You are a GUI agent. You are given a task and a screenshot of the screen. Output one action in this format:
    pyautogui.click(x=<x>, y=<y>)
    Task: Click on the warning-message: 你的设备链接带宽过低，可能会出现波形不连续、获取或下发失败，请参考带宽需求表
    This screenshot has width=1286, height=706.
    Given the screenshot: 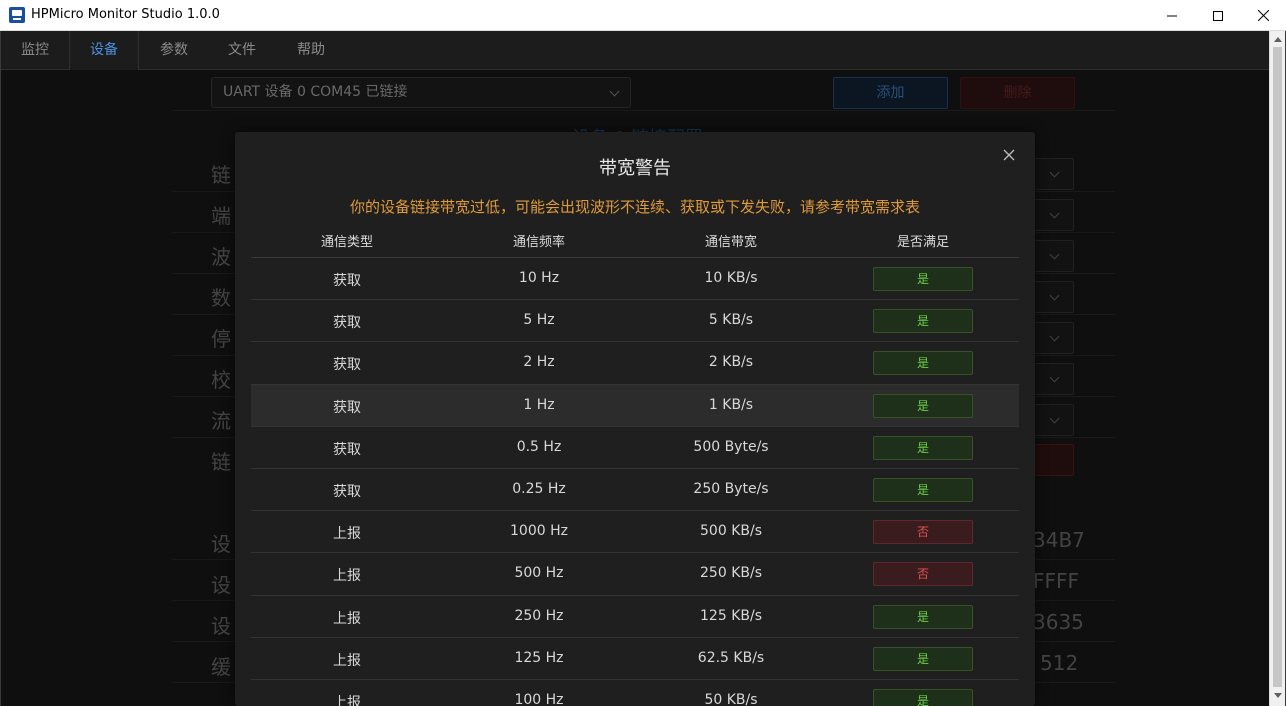 What is the action you would take?
    pyautogui.click(x=634, y=207)
    